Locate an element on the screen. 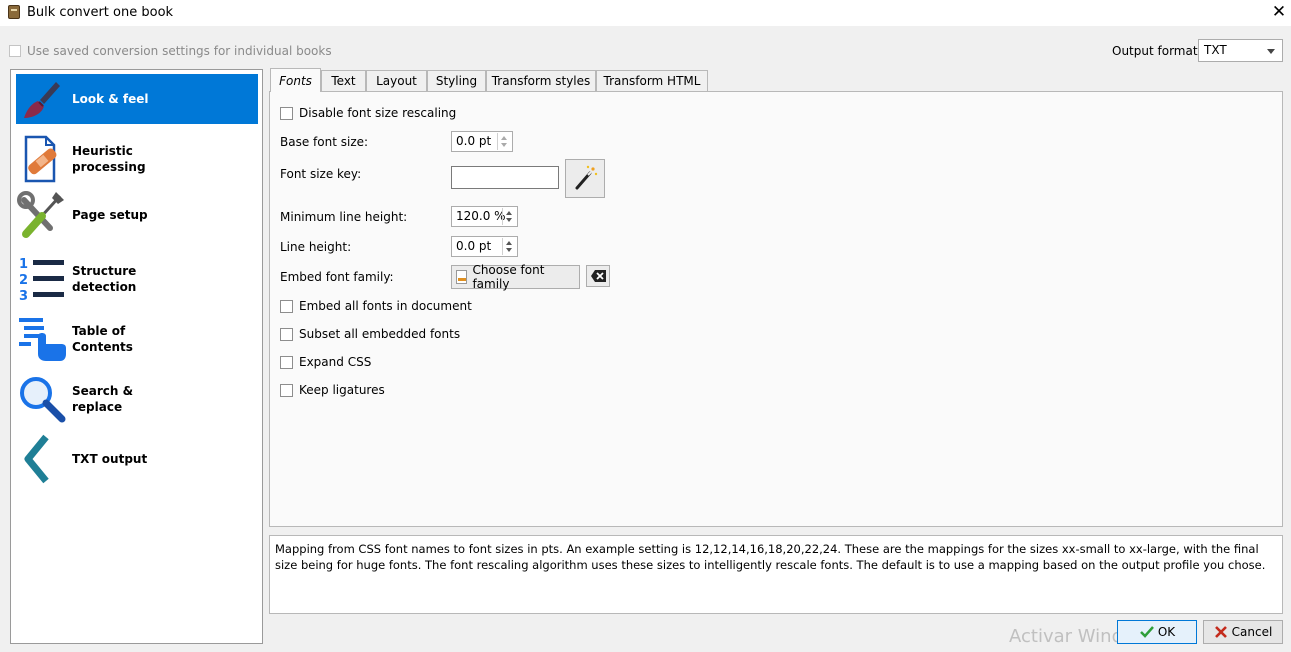  cancel-button: Cancel is located at coordinates (1243, 632).